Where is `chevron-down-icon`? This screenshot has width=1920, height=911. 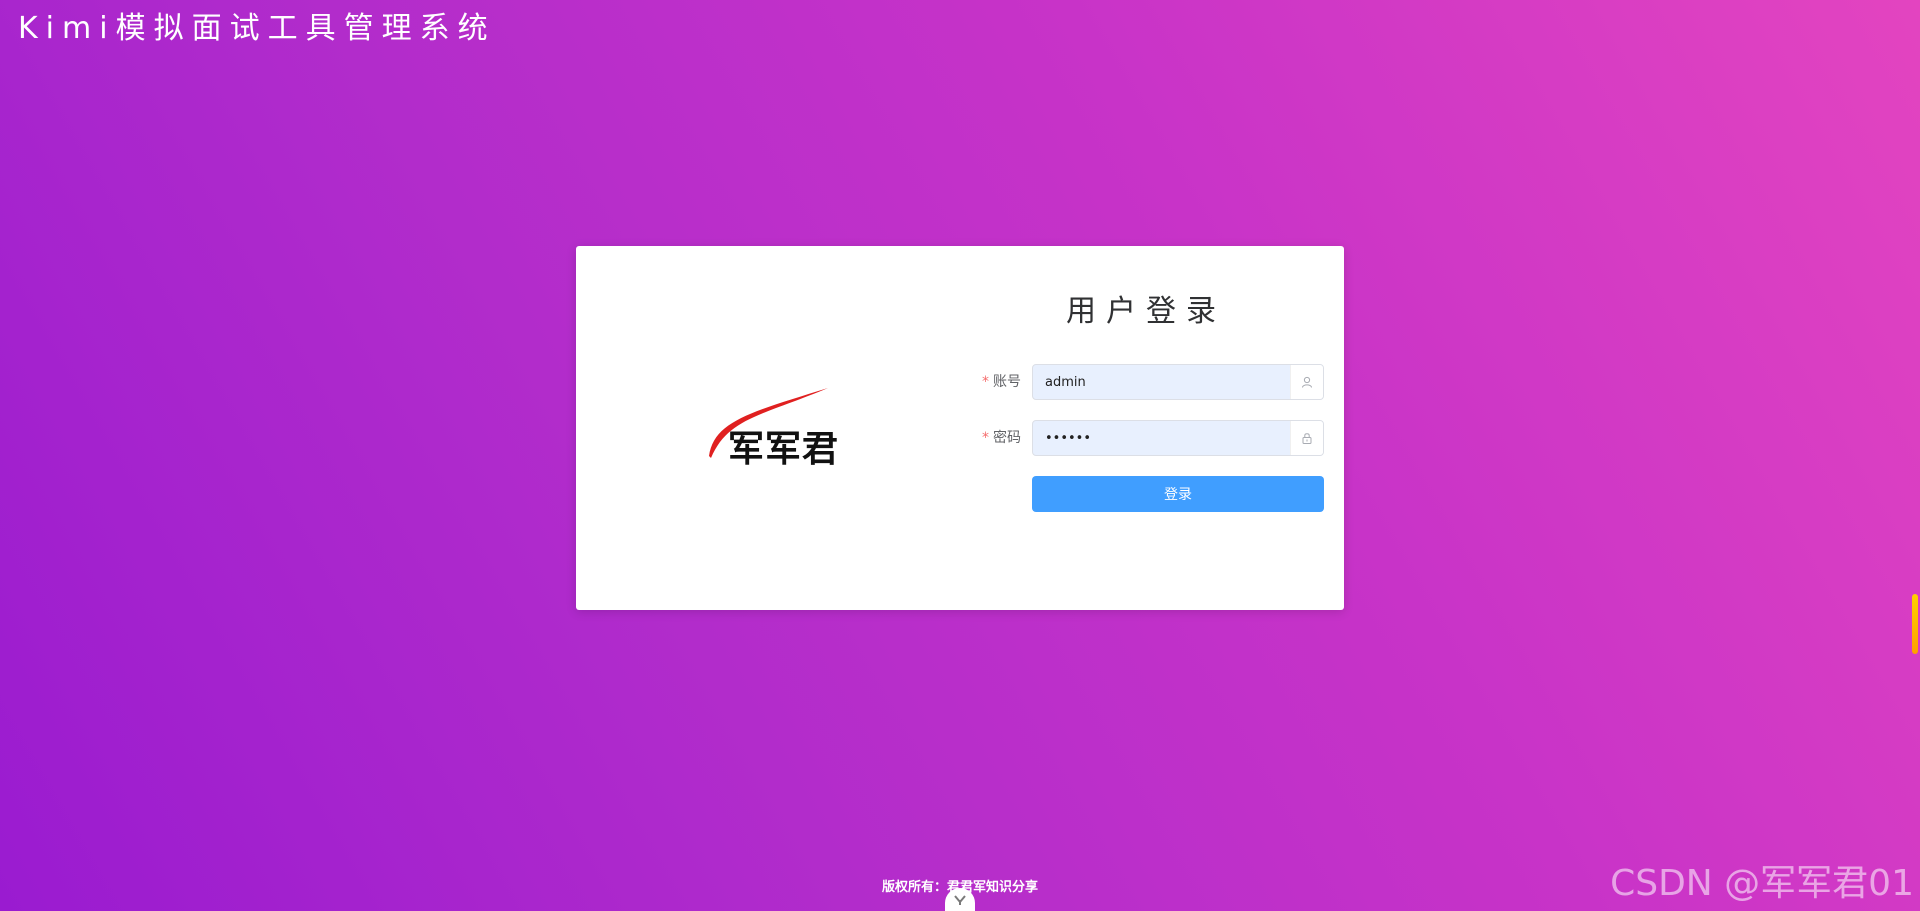
chevron-down-icon is located at coordinates (960, 899).